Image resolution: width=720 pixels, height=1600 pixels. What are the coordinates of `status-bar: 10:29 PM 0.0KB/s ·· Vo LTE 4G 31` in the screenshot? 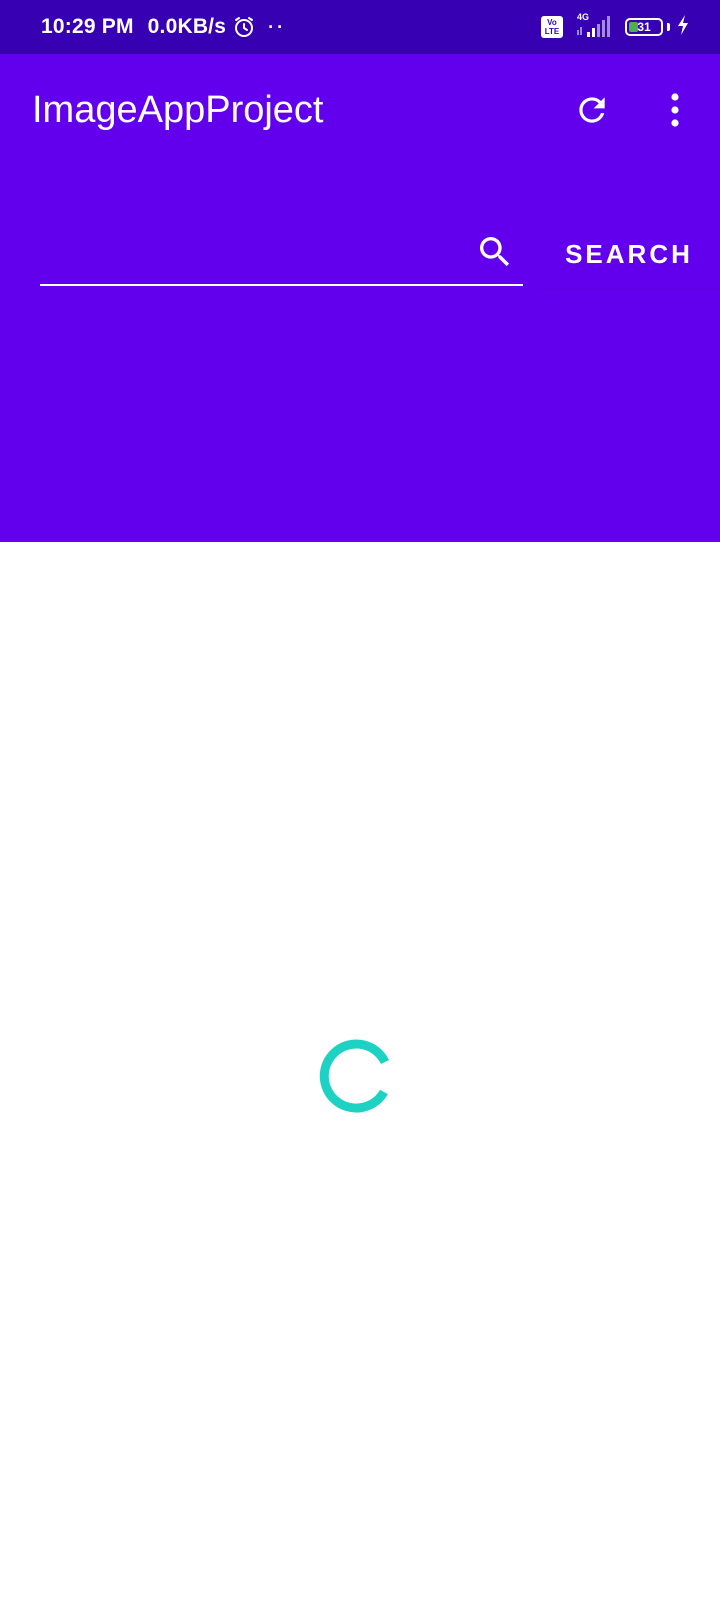 It's located at (360, 27).